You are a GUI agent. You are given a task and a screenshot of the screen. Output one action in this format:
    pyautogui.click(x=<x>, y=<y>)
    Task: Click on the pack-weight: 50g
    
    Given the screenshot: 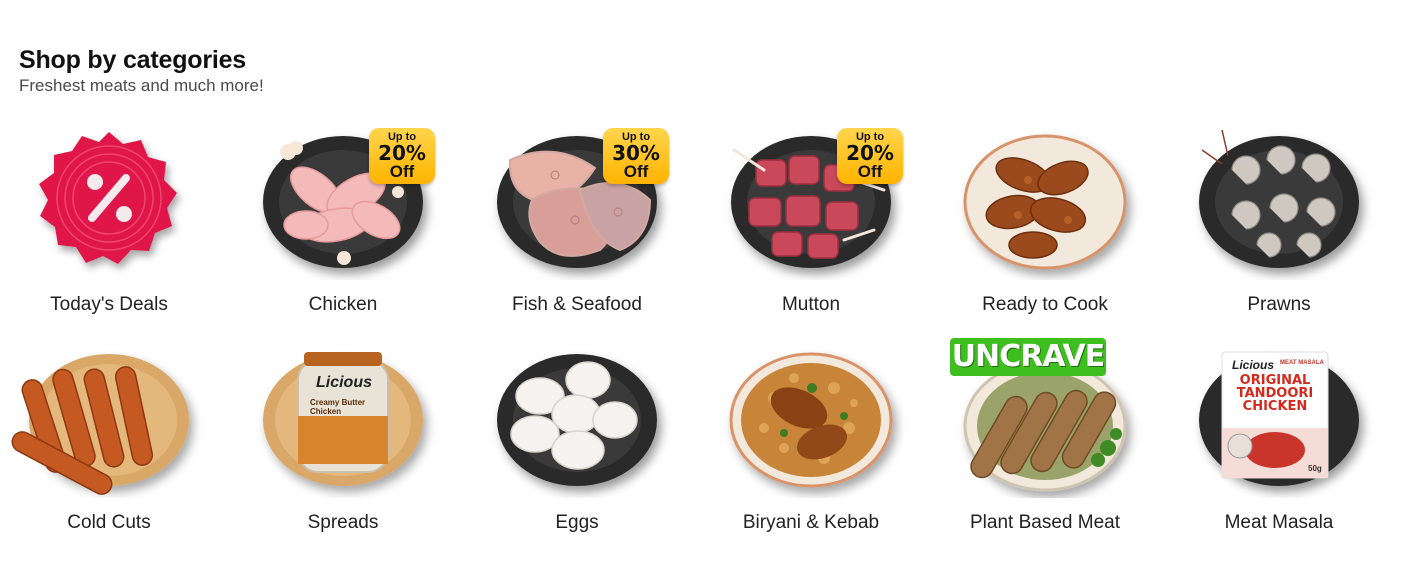 What is the action you would take?
    pyautogui.click(x=1315, y=468)
    